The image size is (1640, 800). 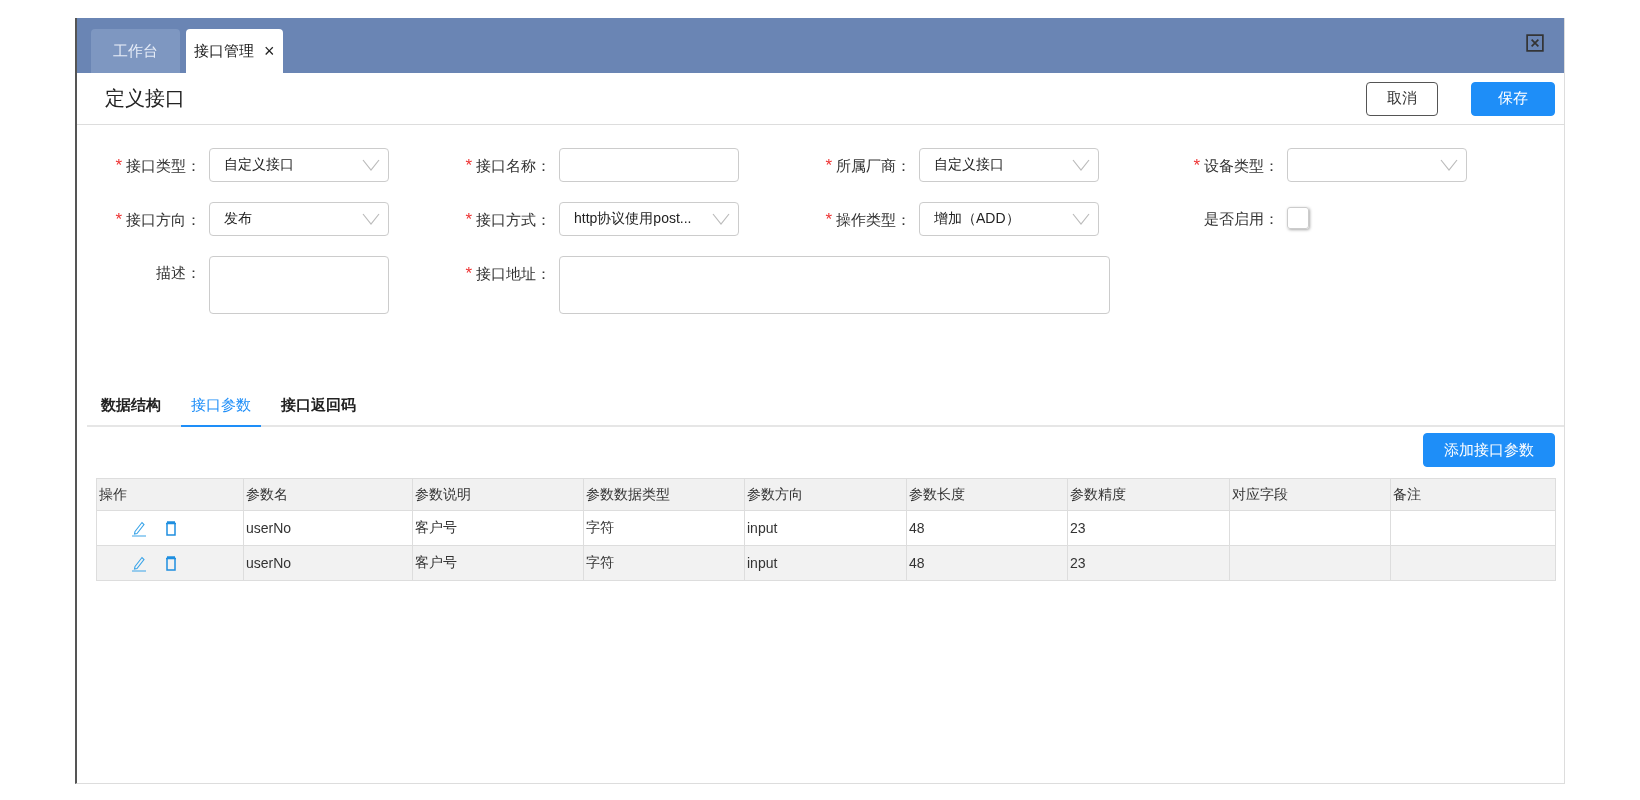 I want to click on field-label: 所属厂商：, so click(x=873, y=166).